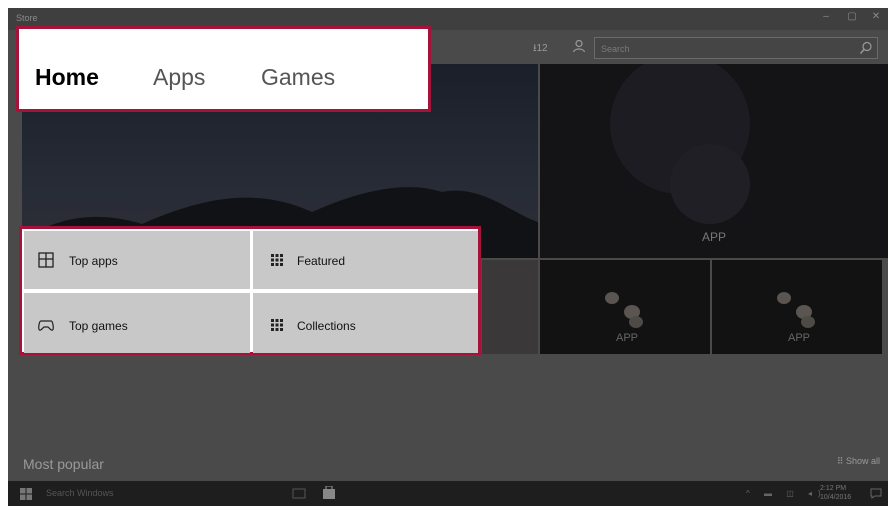 The image size is (888, 506). I want to click on downloads-count: 12, so click(542, 48).